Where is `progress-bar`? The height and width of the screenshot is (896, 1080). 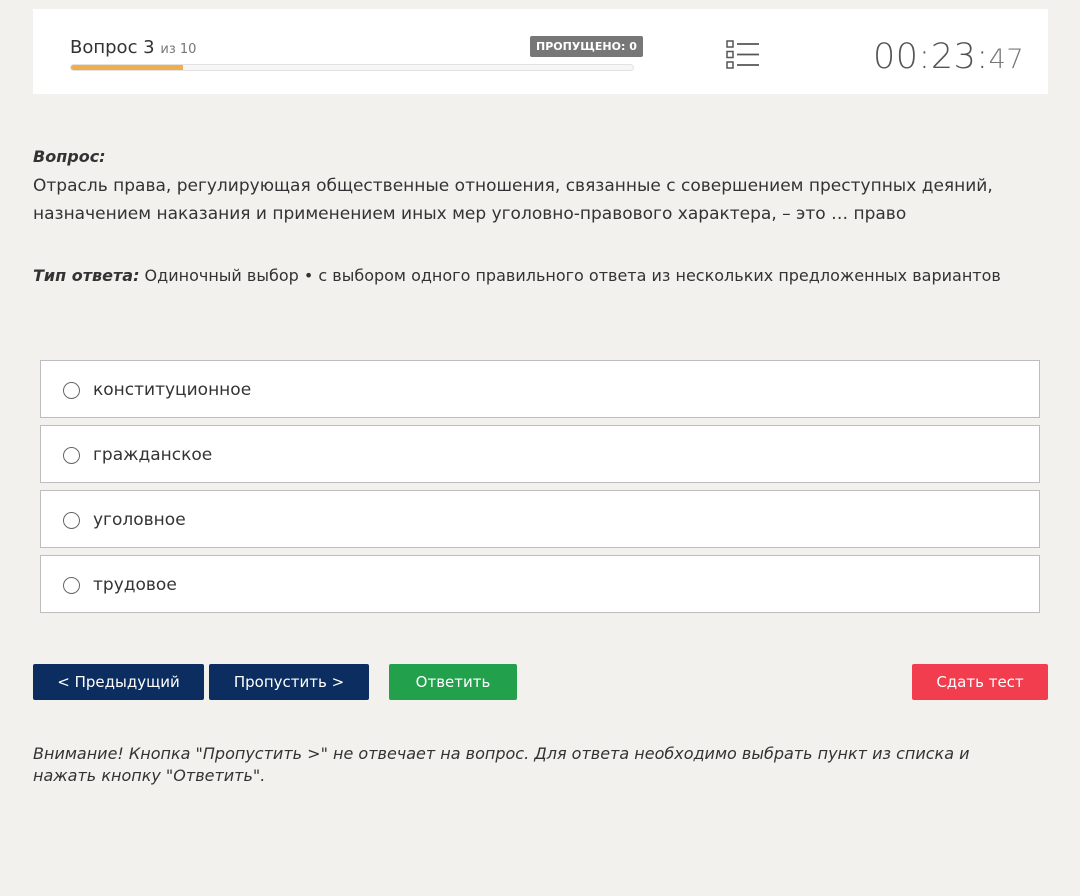
progress-bar is located at coordinates (352, 67).